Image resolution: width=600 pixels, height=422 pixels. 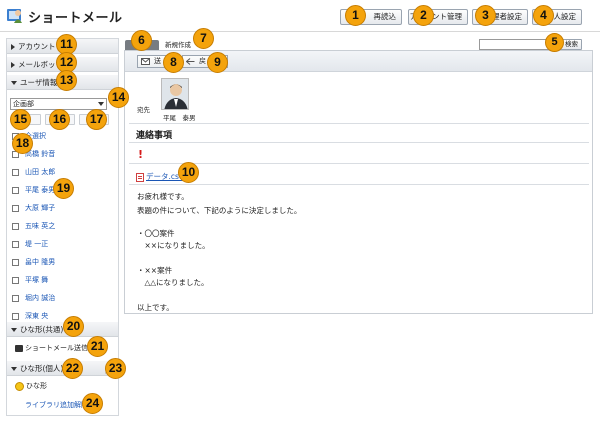 What do you see at coordinates (40, 172) in the screenshot?
I see `user-name: 山田 太郎` at bounding box center [40, 172].